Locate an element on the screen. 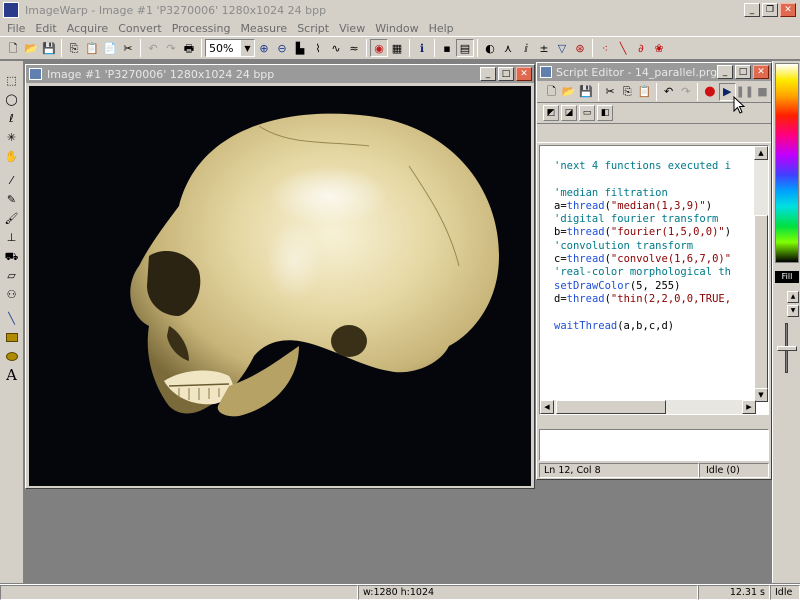 The width and height of the screenshot is (800, 600). scroll-right-button: ▶ is located at coordinates (749, 407).